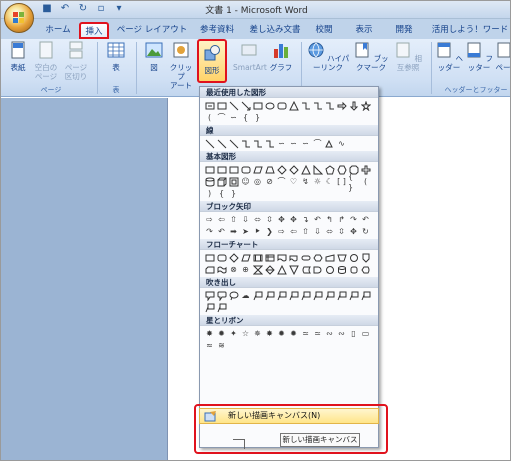 The image size is (511, 461). I want to click on display-icon, so click(365, 269).